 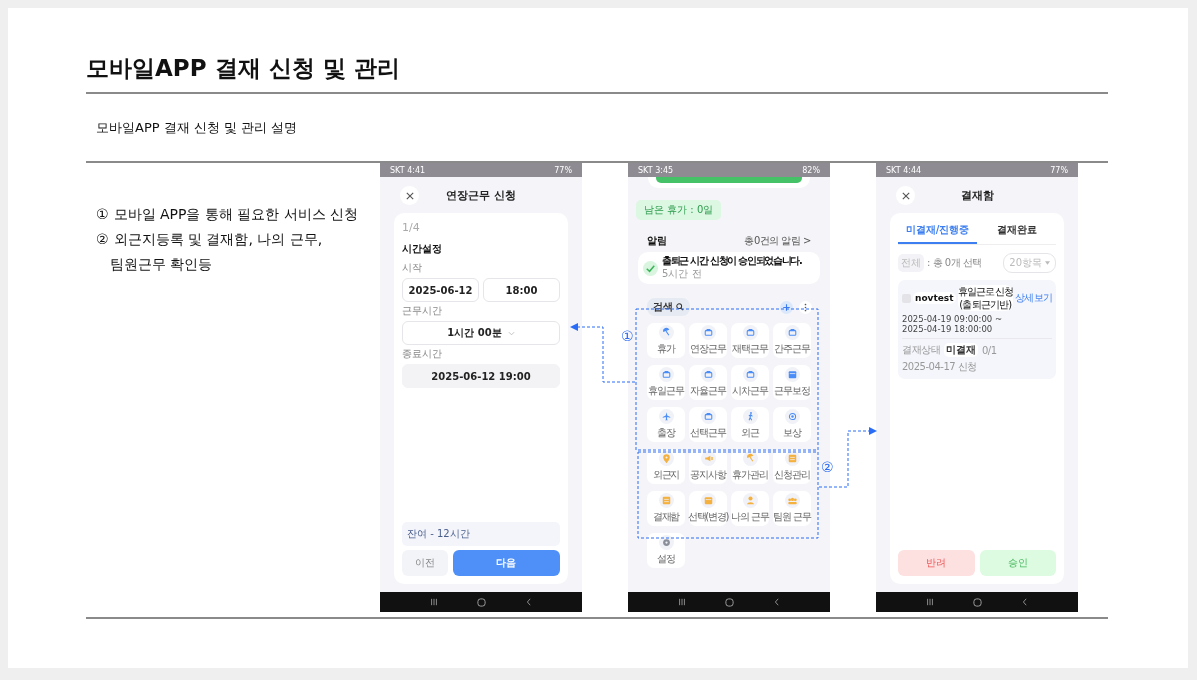 I want to click on menu-tile: 설정, so click(x=666, y=550).